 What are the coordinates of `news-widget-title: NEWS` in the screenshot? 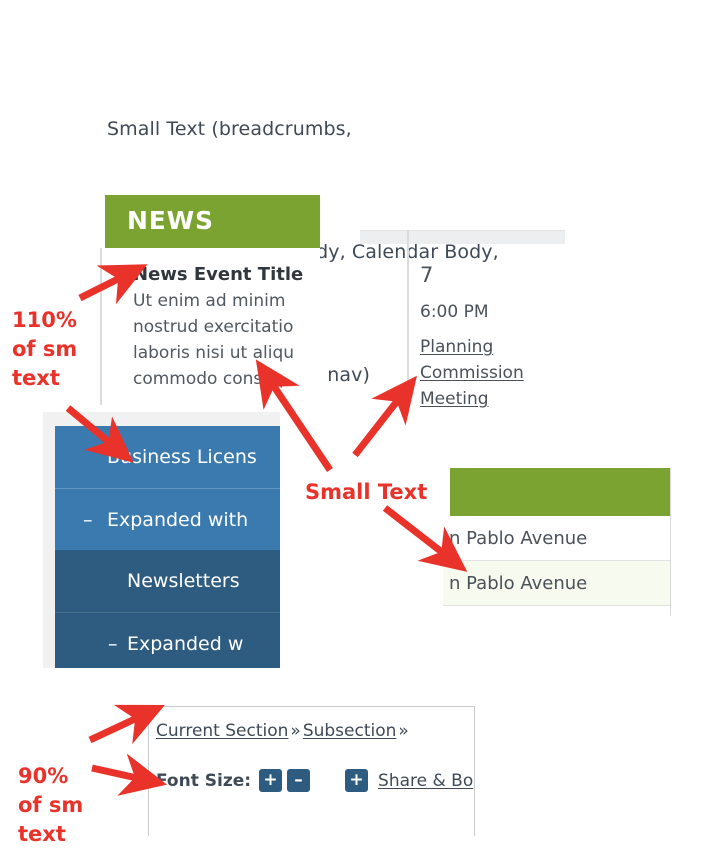 It's located at (170, 220).